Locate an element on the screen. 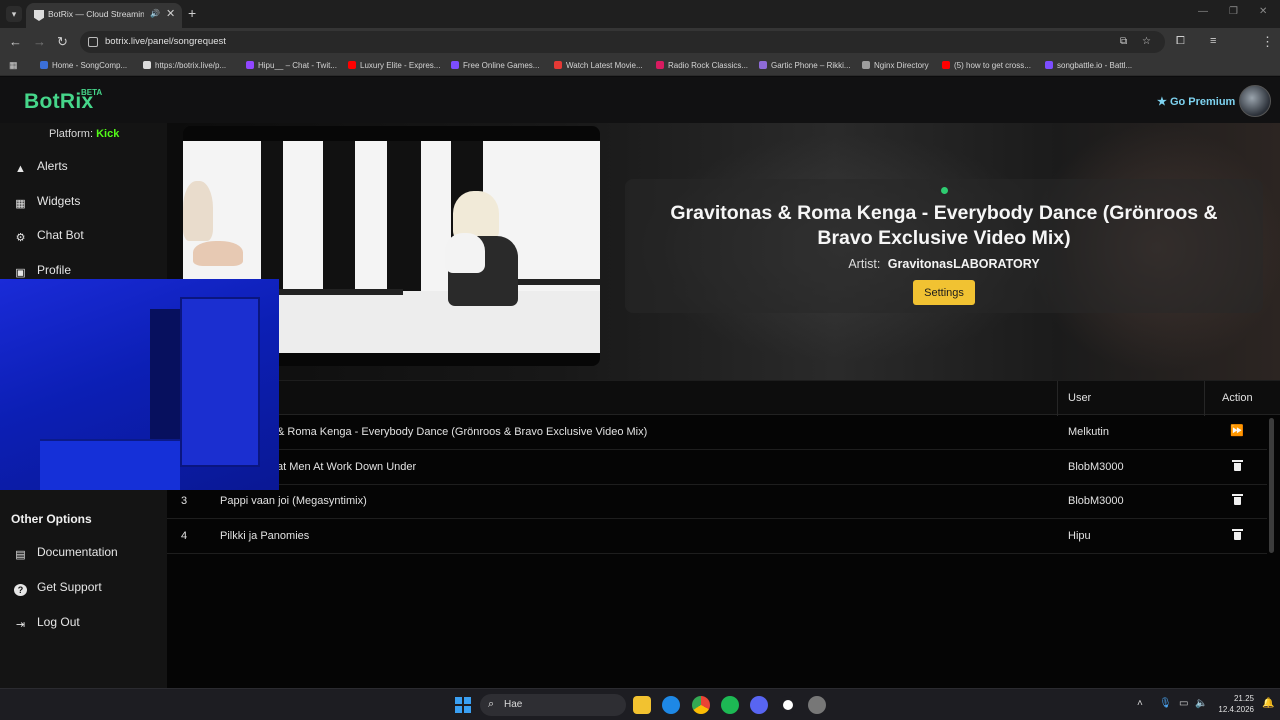 This screenshot has height=720, width=1280. column-header-action: Action is located at coordinates (1237, 398).